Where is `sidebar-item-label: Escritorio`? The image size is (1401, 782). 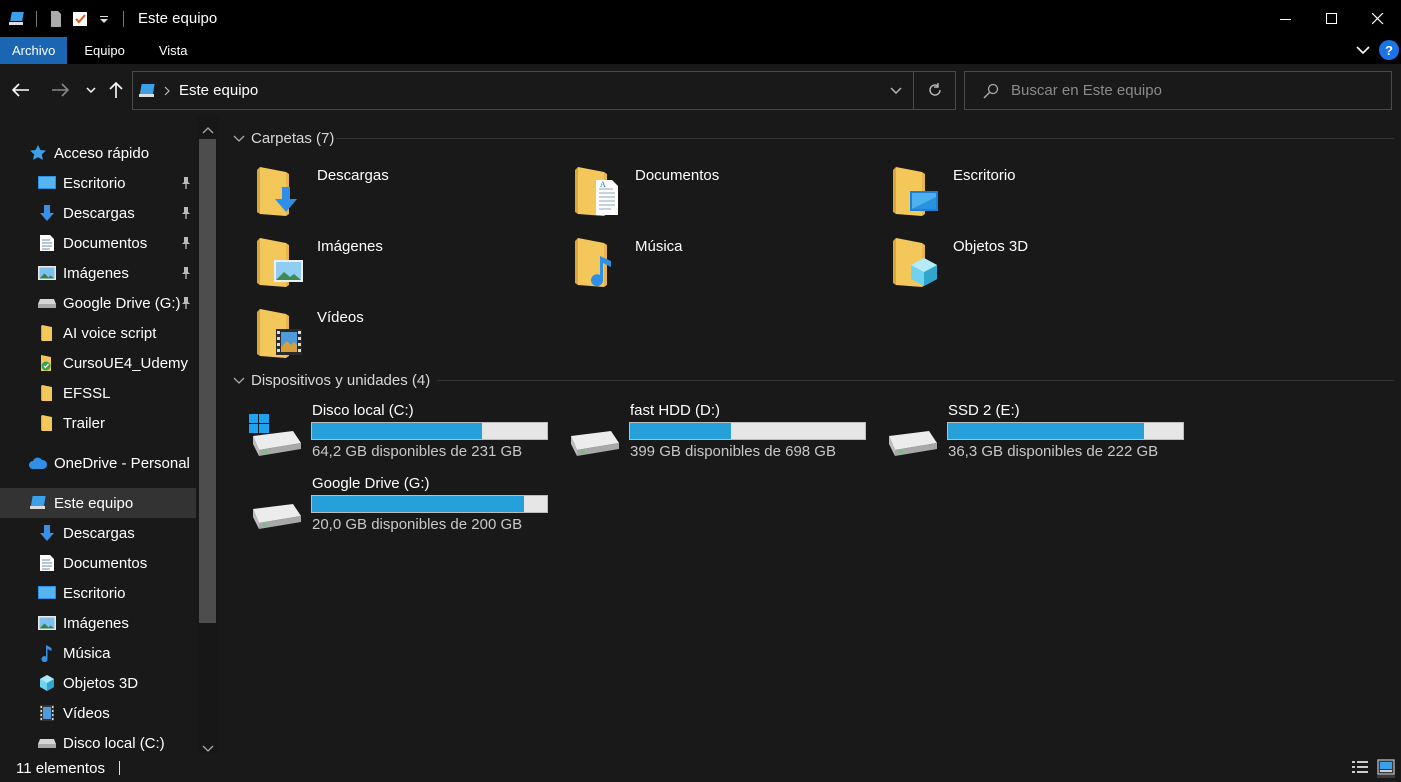
sidebar-item-label: Escritorio is located at coordinates (94, 183).